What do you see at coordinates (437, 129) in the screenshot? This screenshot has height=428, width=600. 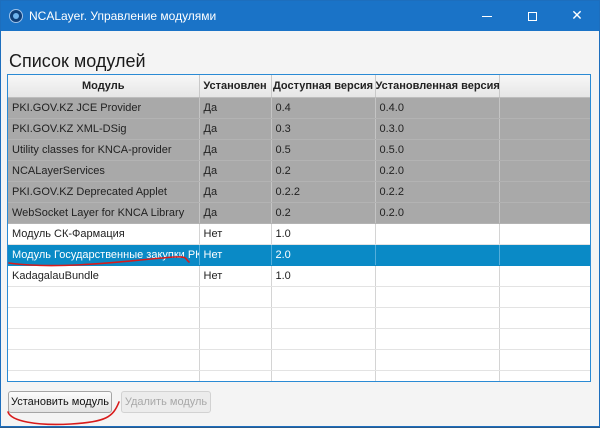 I see `cell-installed-version: 0.3.0` at bounding box center [437, 129].